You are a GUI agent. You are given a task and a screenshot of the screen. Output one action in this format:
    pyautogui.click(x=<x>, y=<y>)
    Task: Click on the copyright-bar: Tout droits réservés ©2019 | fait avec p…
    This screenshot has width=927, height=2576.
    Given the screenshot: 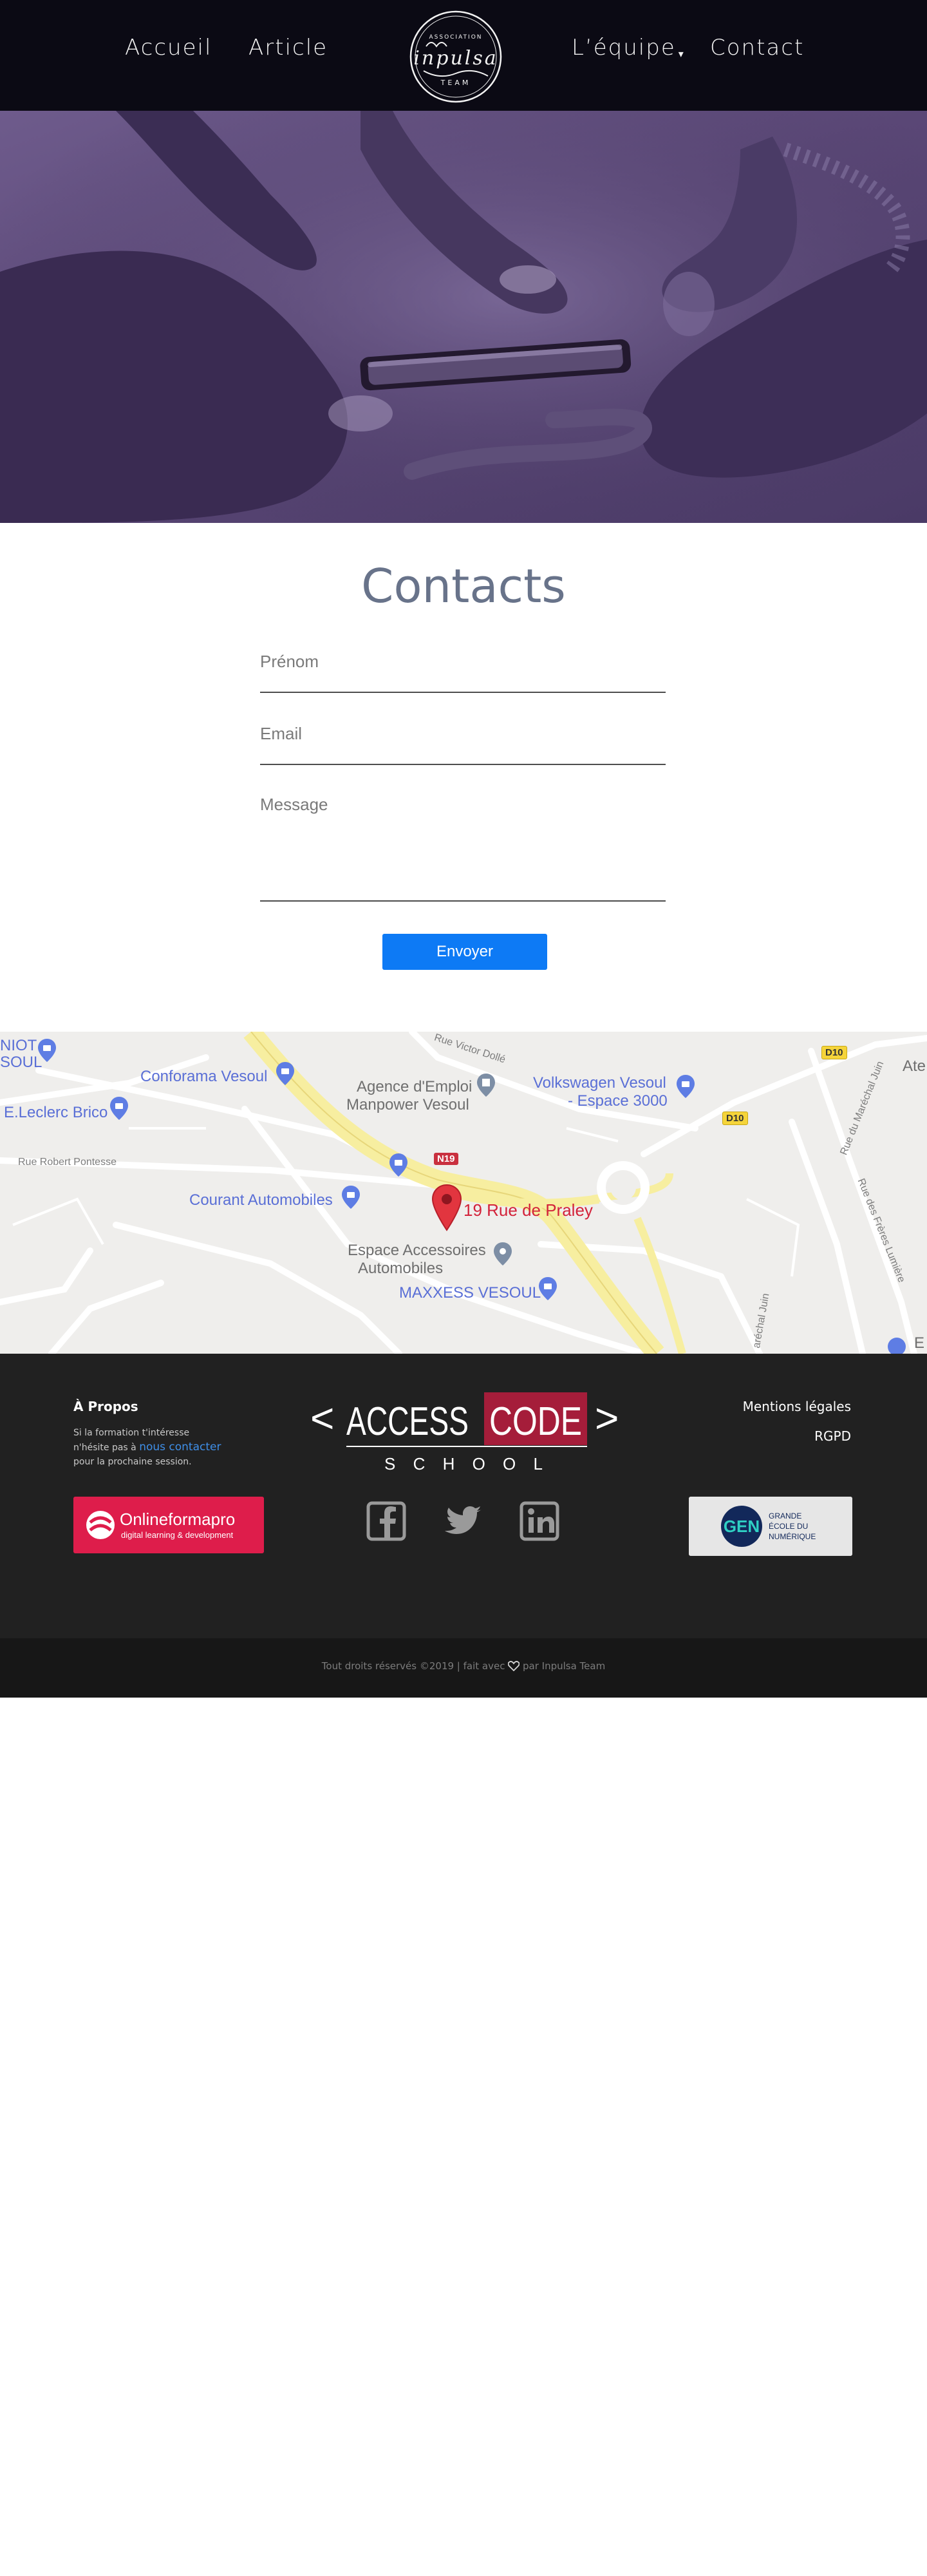 What is the action you would take?
    pyautogui.click(x=464, y=1668)
    